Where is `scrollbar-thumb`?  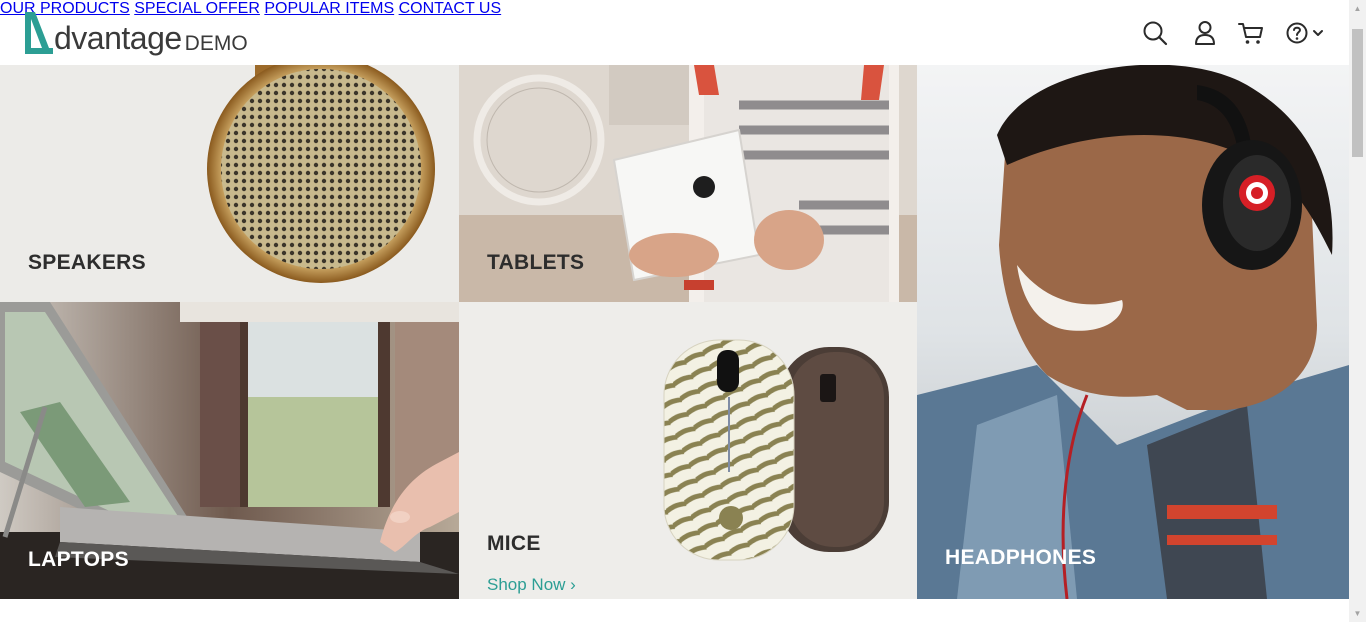
scrollbar-thumb is located at coordinates (1357, 93).